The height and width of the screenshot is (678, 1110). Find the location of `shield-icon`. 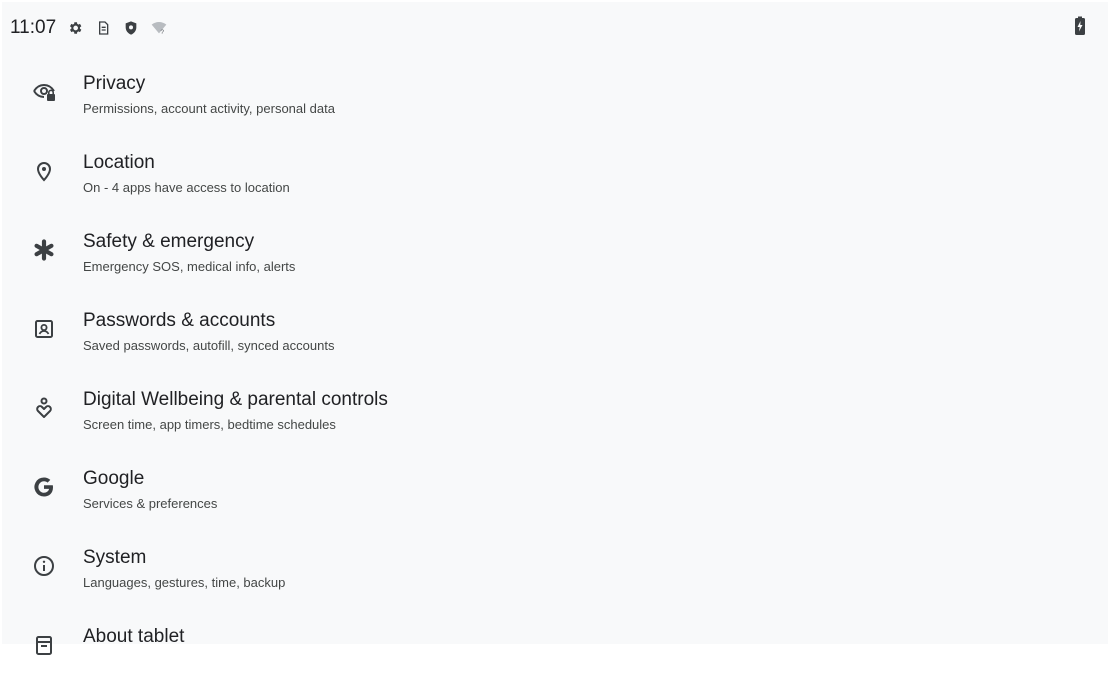

shield-icon is located at coordinates (131, 28).